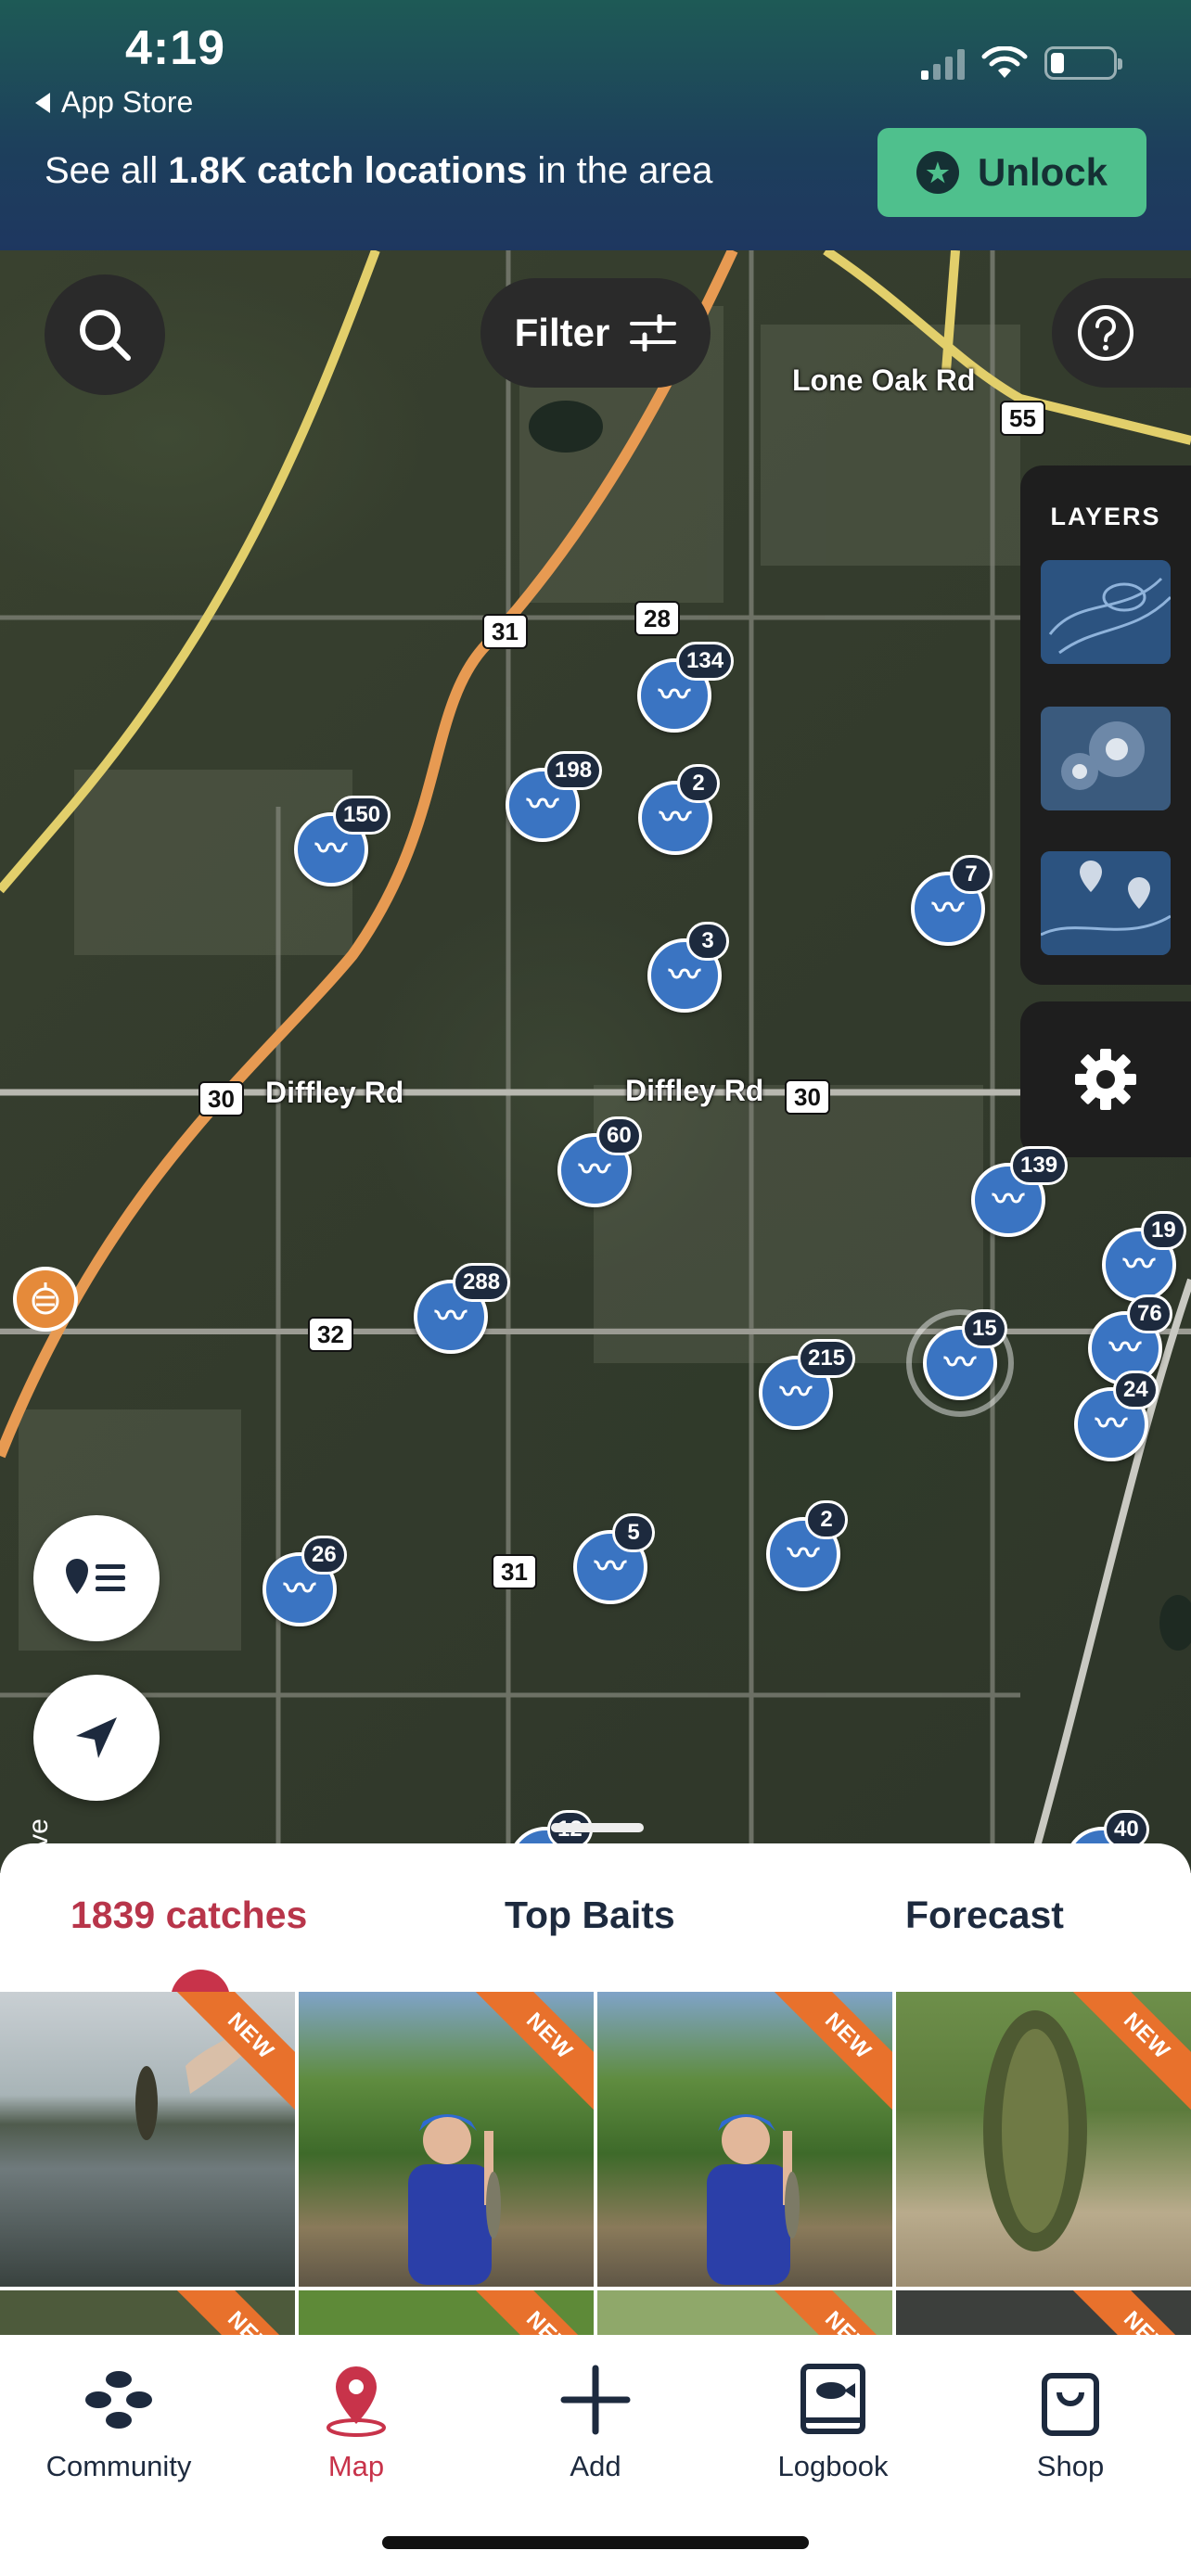 The height and width of the screenshot is (2576, 1191). Describe the element at coordinates (1105, 1079) in the screenshot. I see `map-settings-button` at that location.